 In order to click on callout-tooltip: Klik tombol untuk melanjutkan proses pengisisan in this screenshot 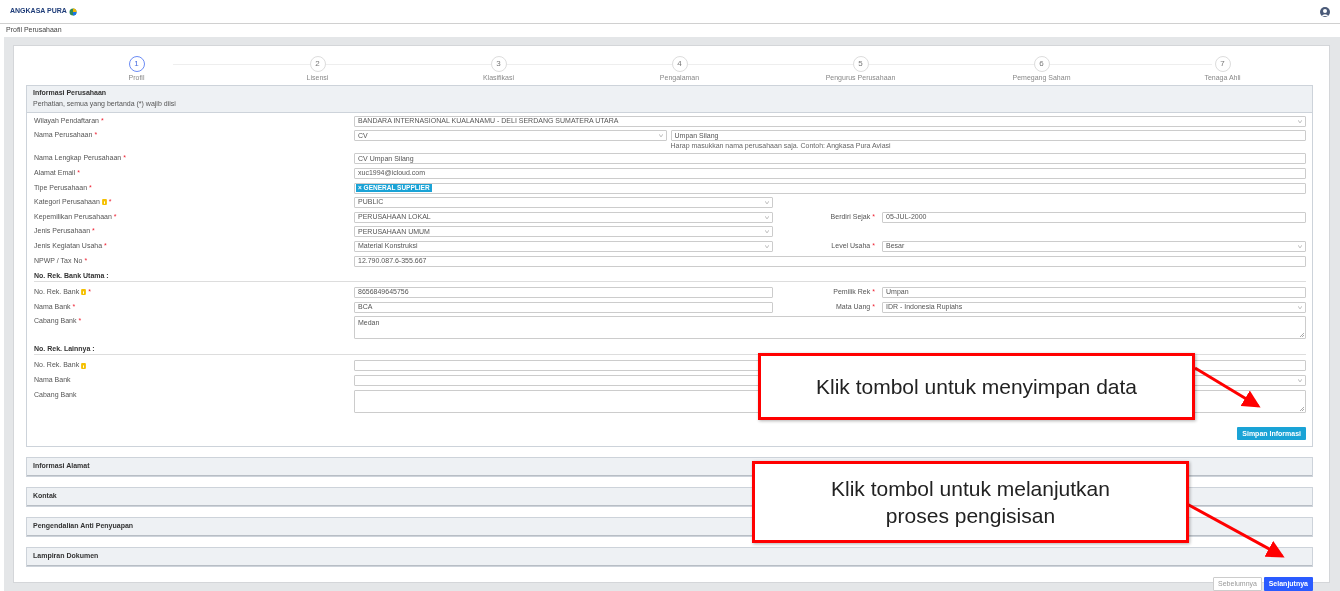, I will do `click(970, 502)`.